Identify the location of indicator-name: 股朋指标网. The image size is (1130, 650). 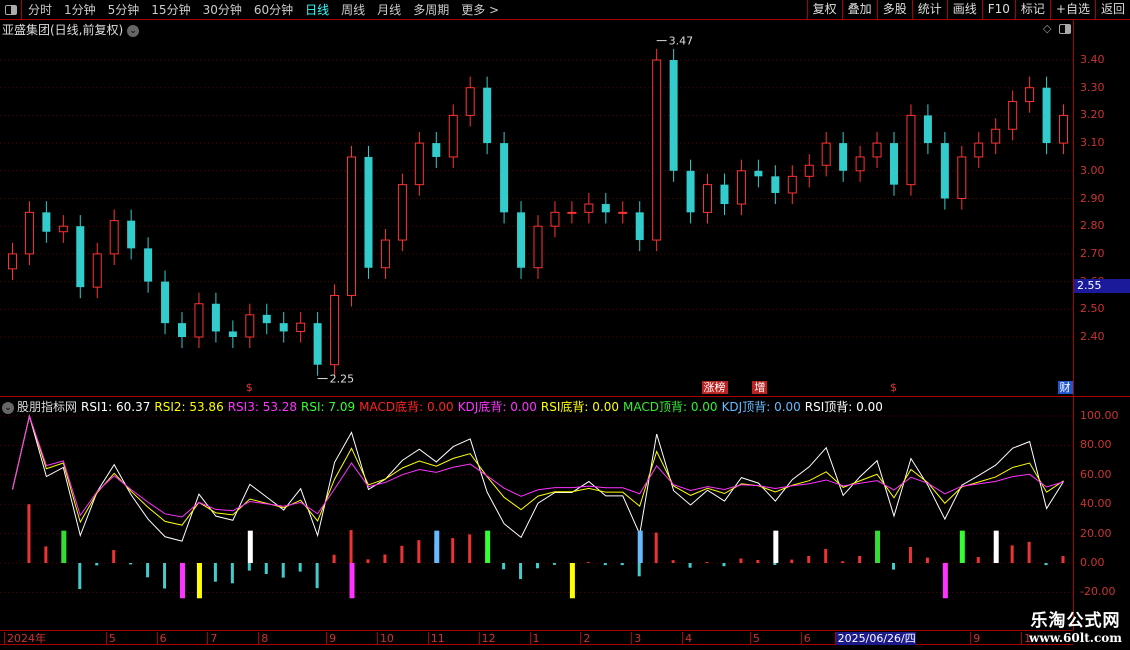
(47, 407).